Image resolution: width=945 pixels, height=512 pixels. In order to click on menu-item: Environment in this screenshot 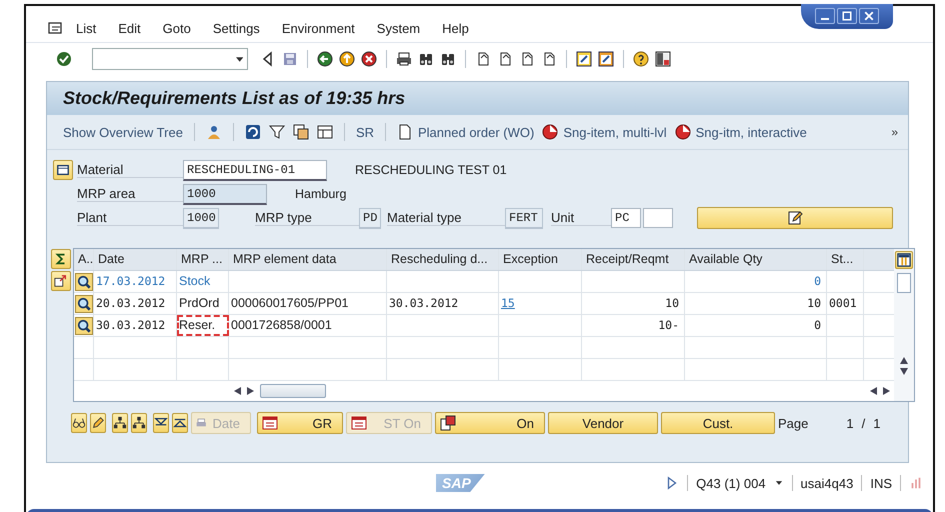, I will do `click(318, 28)`.